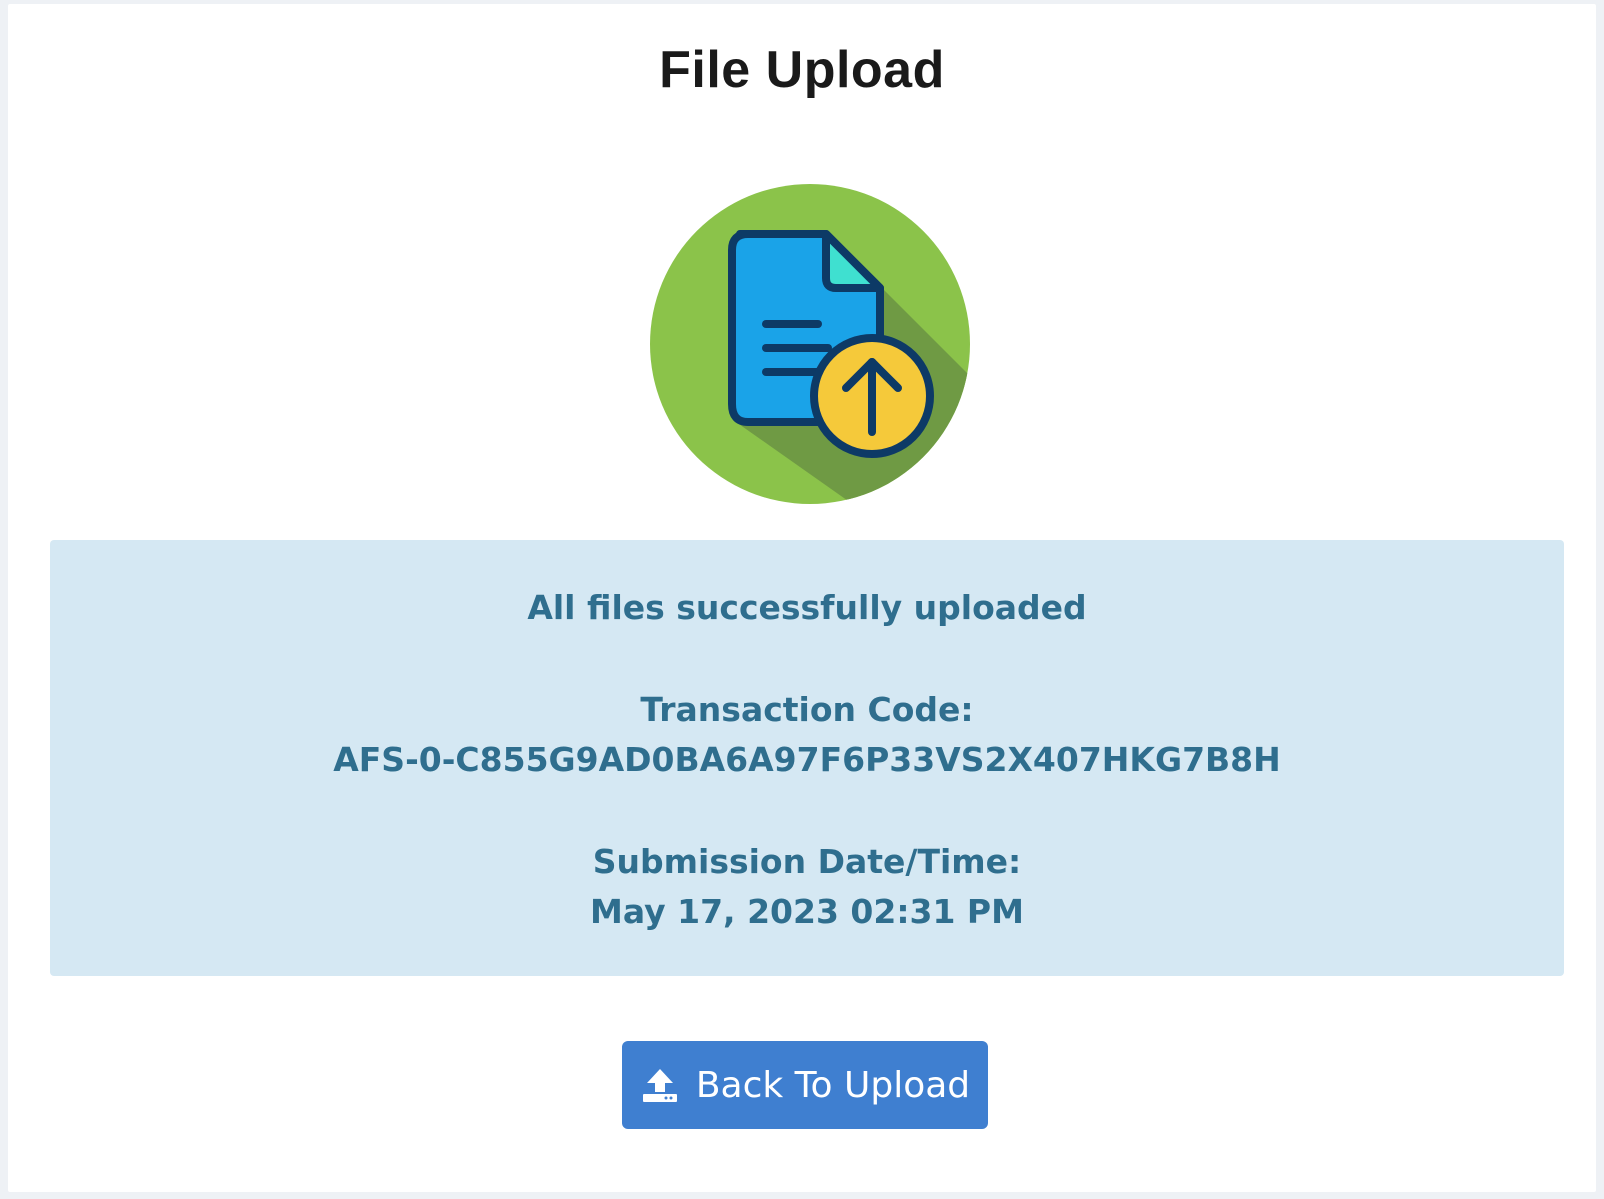  Describe the element at coordinates (802, 70) in the screenshot. I see `page-title: File Upload` at that location.